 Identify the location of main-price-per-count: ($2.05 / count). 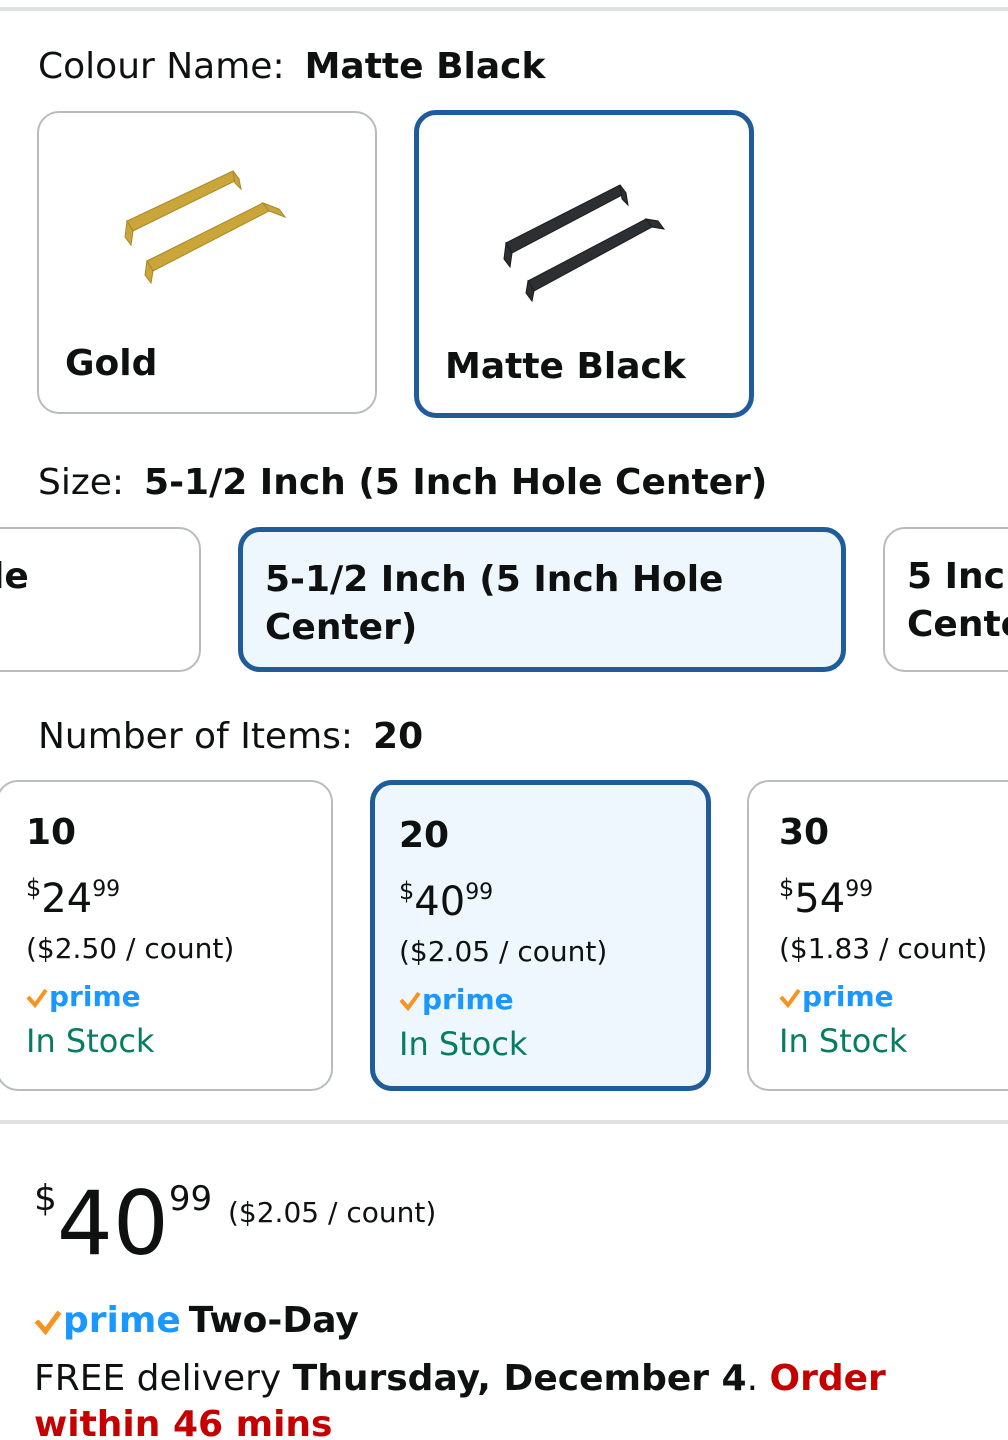
(332, 1212).